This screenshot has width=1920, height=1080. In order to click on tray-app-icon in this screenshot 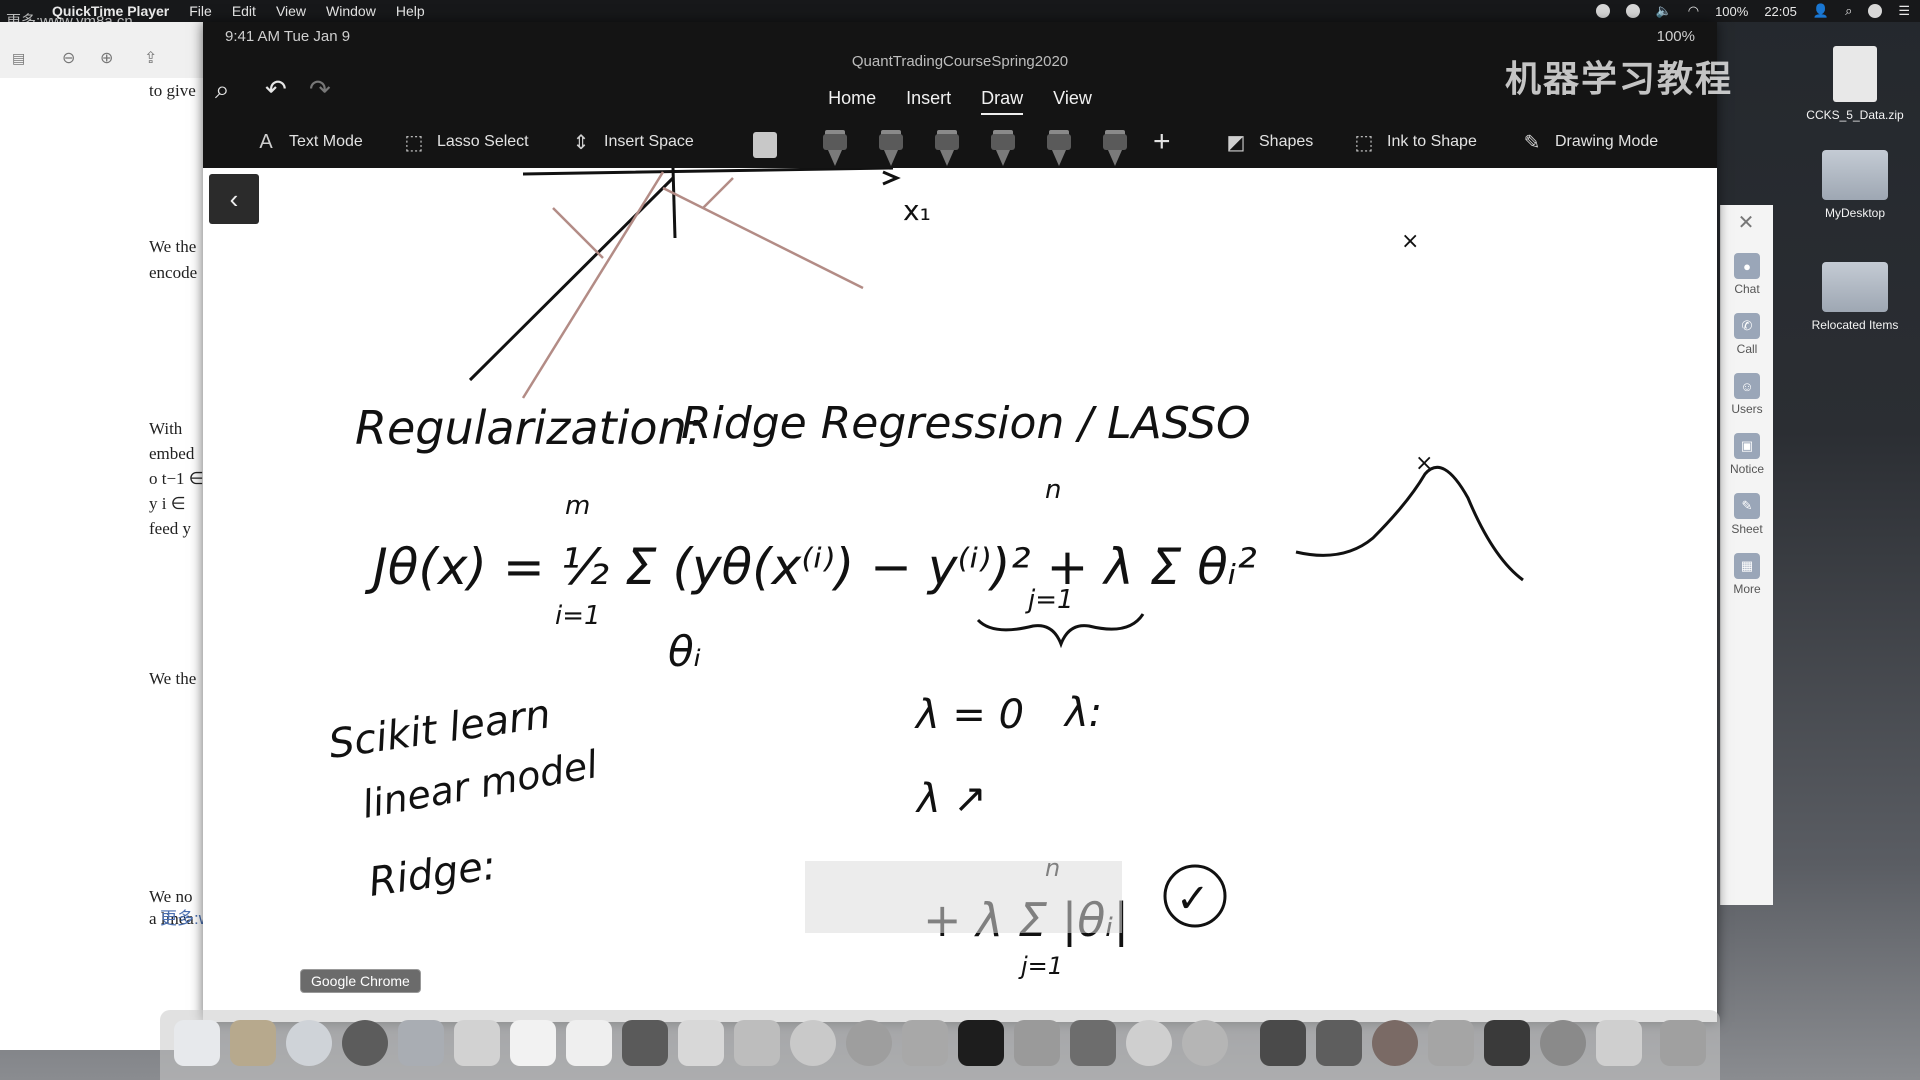, I will do `click(1602, 11)`.